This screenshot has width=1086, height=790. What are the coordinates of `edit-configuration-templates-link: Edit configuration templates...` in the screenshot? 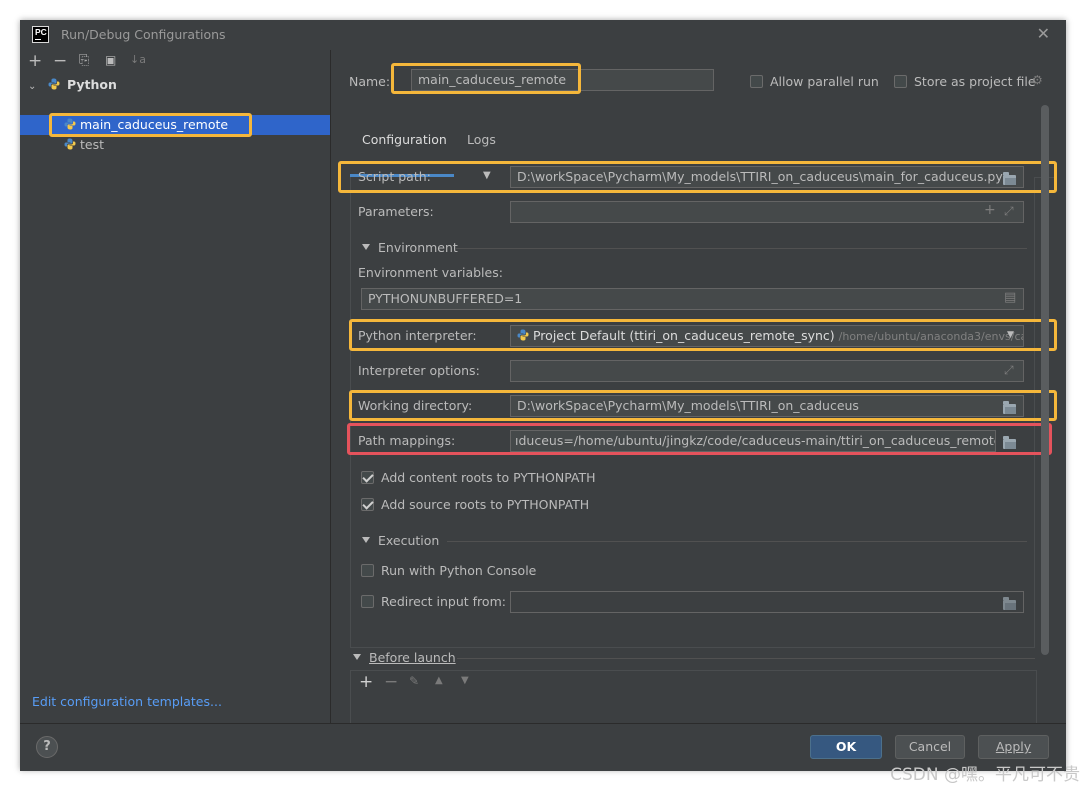 It's located at (127, 701).